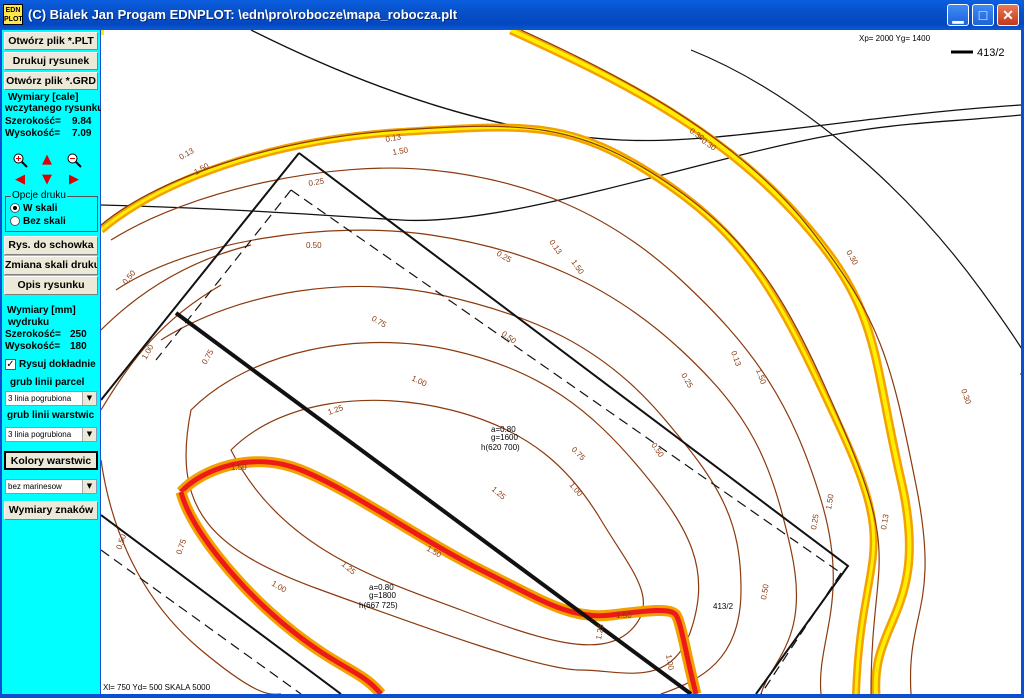  What do you see at coordinates (51, 486) in the screenshot?
I see `color-select: bez marinesow ▼` at bounding box center [51, 486].